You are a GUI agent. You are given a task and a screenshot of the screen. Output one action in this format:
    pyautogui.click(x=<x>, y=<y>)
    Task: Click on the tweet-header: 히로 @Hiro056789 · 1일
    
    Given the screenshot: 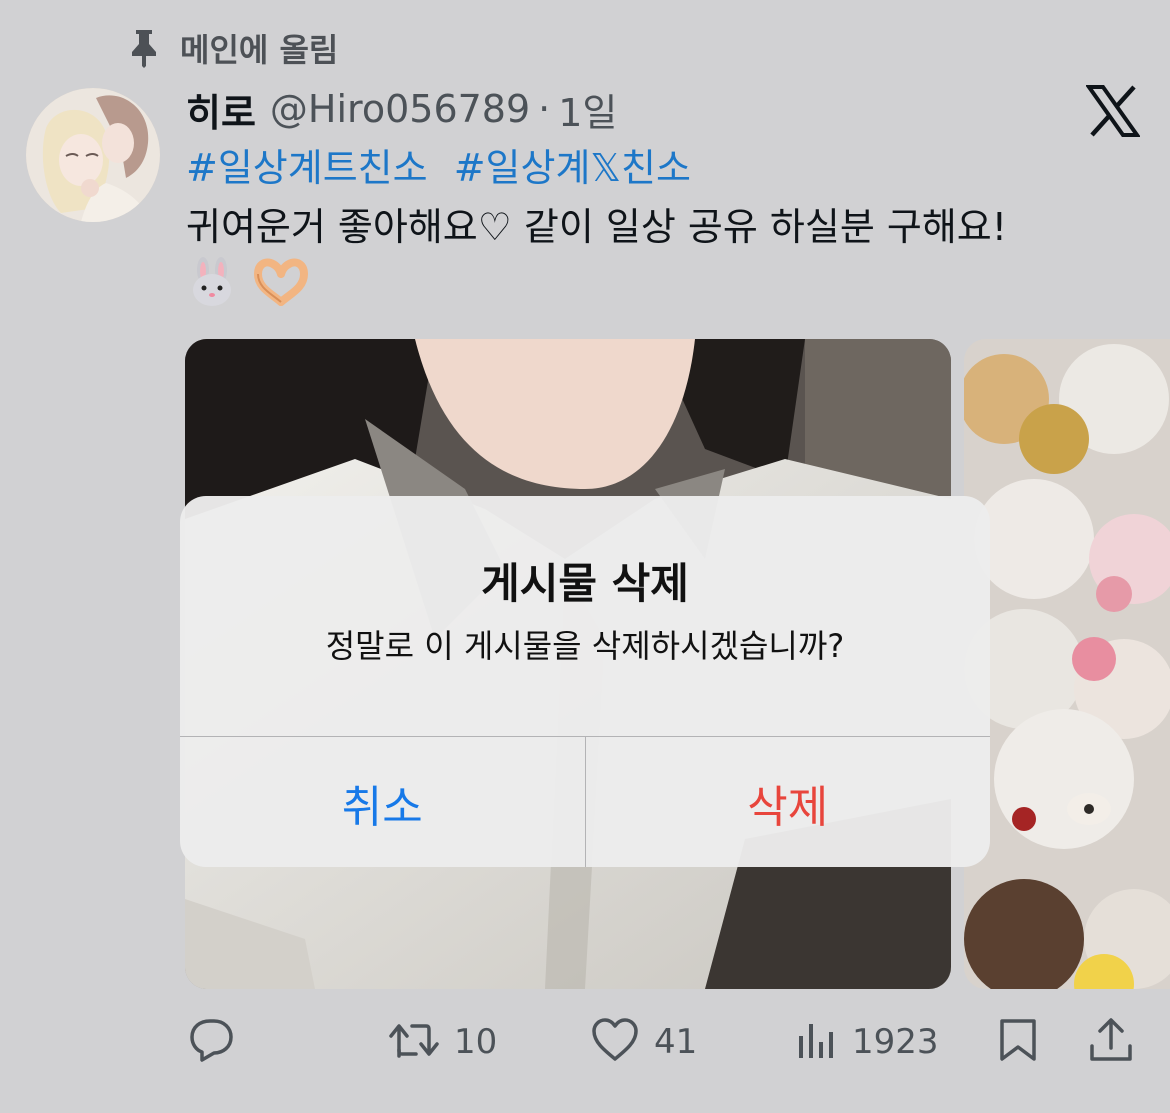 What is the action you would take?
    pyautogui.click(x=401, y=109)
    